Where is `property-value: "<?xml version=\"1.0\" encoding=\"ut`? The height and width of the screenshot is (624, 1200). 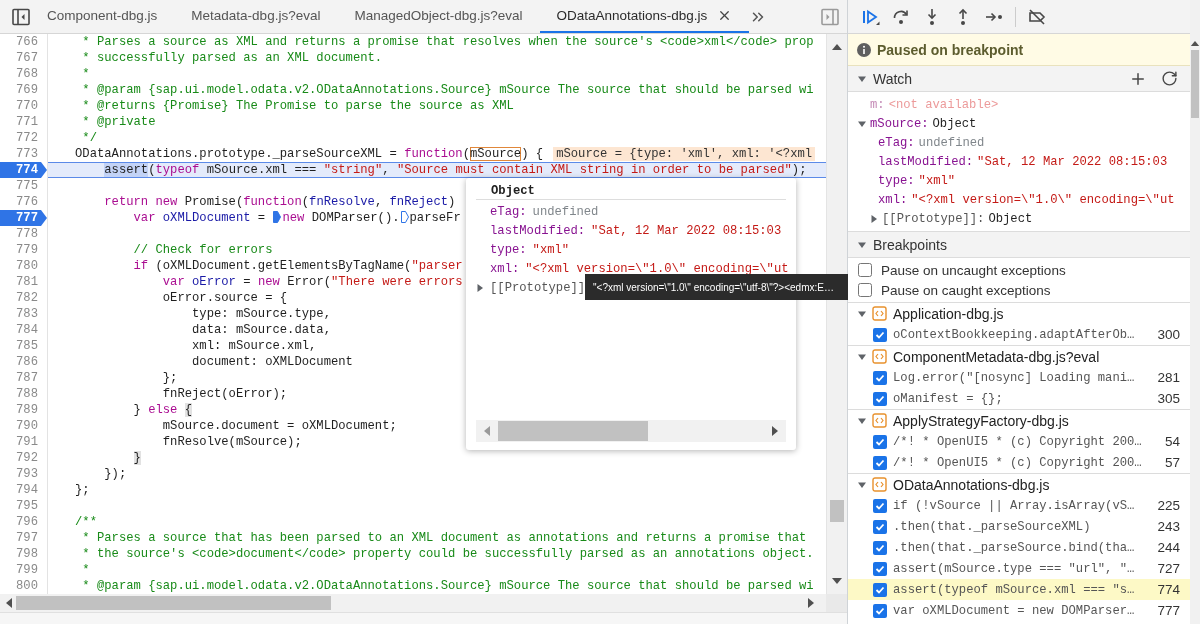 property-value: "<?xml version=\"1.0\" encoding=\"ut is located at coordinates (657, 268).